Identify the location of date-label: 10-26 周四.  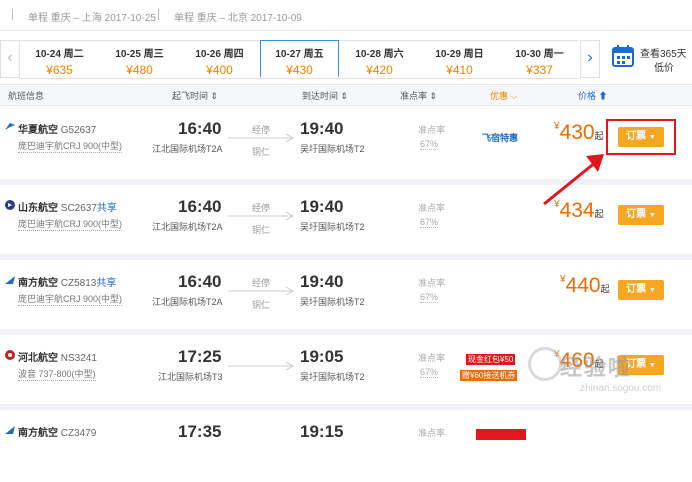
(219, 54).